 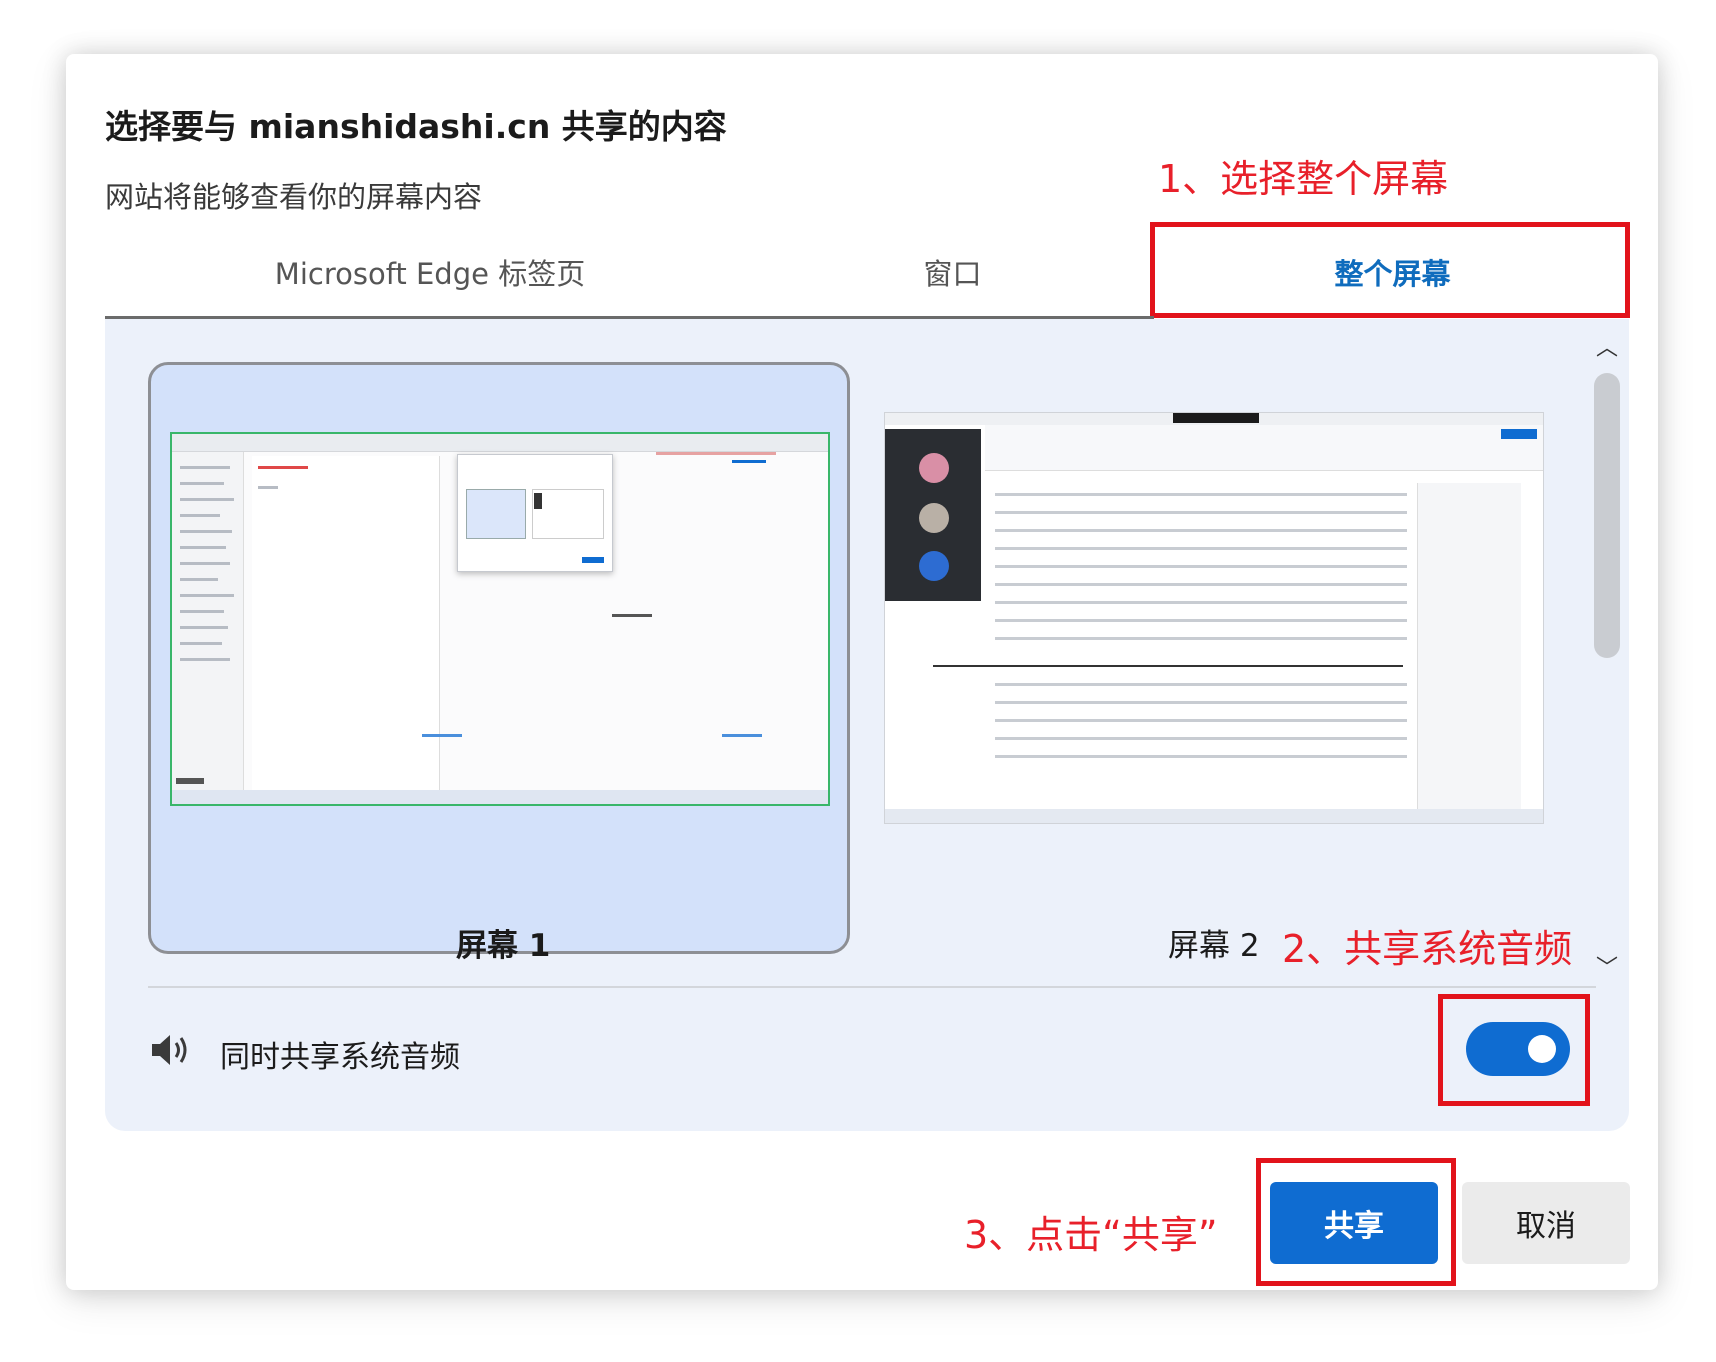 What do you see at coordinates (416, 126) in the screenshot?
I see `dialog-title: 选择要与 mianshidashi.cn 共享的内容` at bounding box center [416, 126].